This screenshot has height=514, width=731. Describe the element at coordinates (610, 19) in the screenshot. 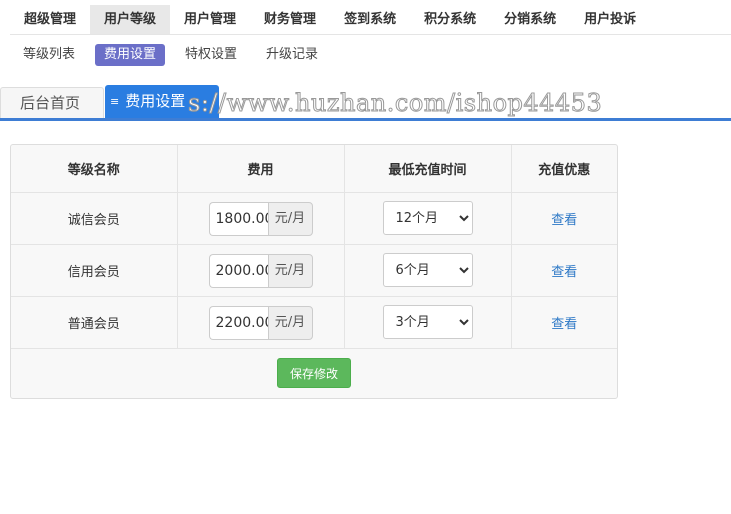

I see `topnav-item-complaints: 用户投诉` at that location.